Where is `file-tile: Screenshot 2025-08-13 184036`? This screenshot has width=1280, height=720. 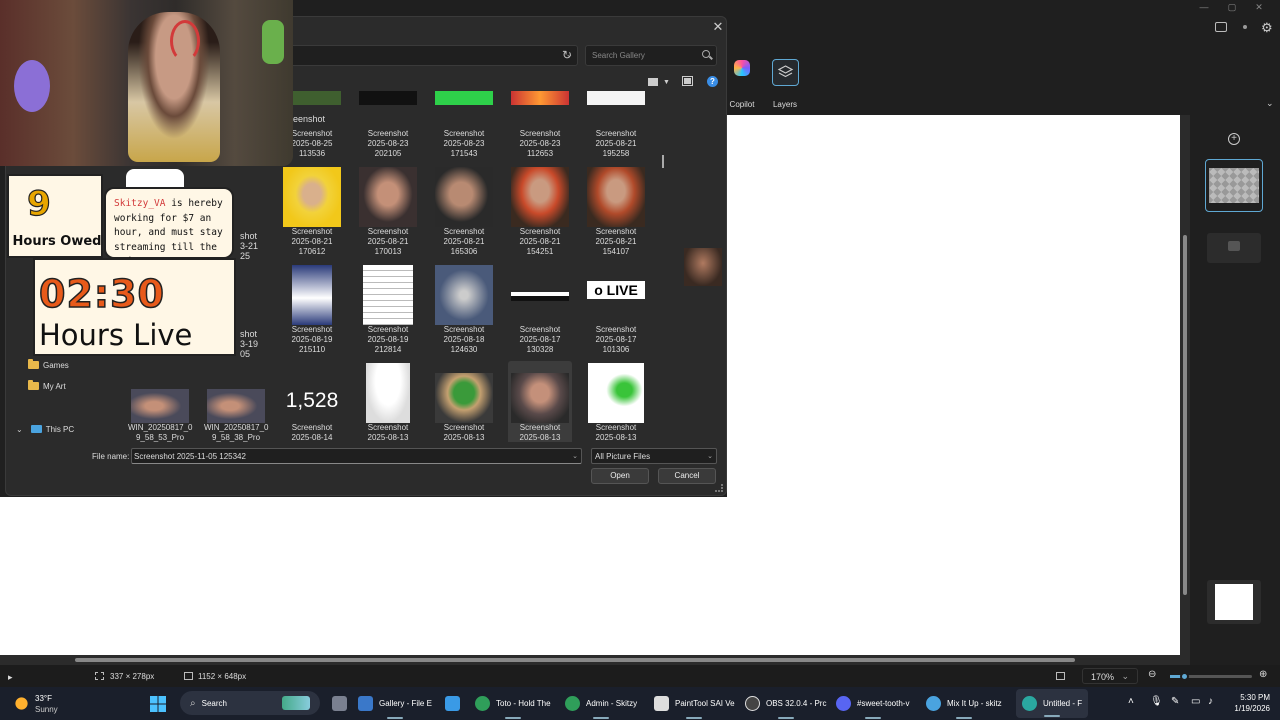
file-tile: Screenshot 2025-08-13 184036 is located at coordinates (388, 401).